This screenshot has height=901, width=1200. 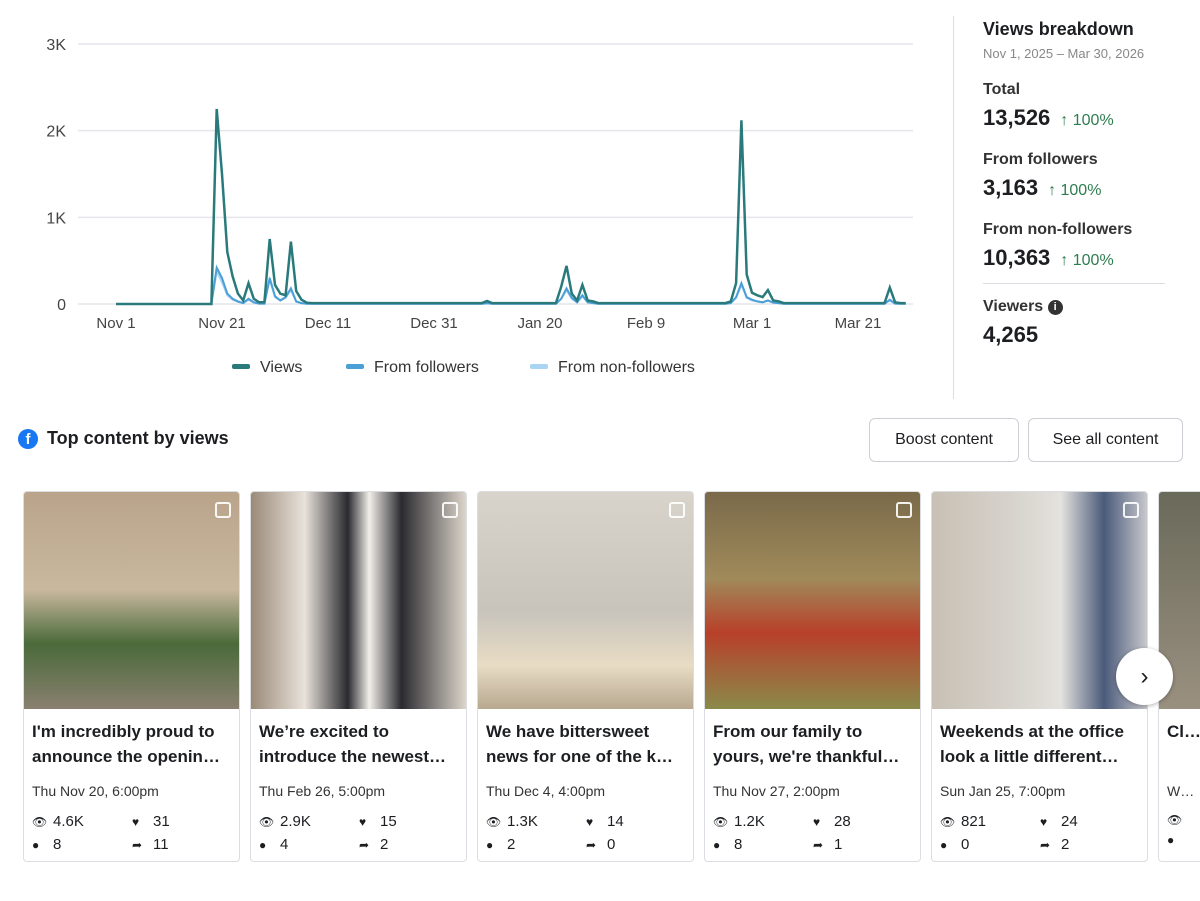 What do you see at coordinates (511, 207) in the screenshot?
I see `series-line-views` at bounding box center [511, 207].